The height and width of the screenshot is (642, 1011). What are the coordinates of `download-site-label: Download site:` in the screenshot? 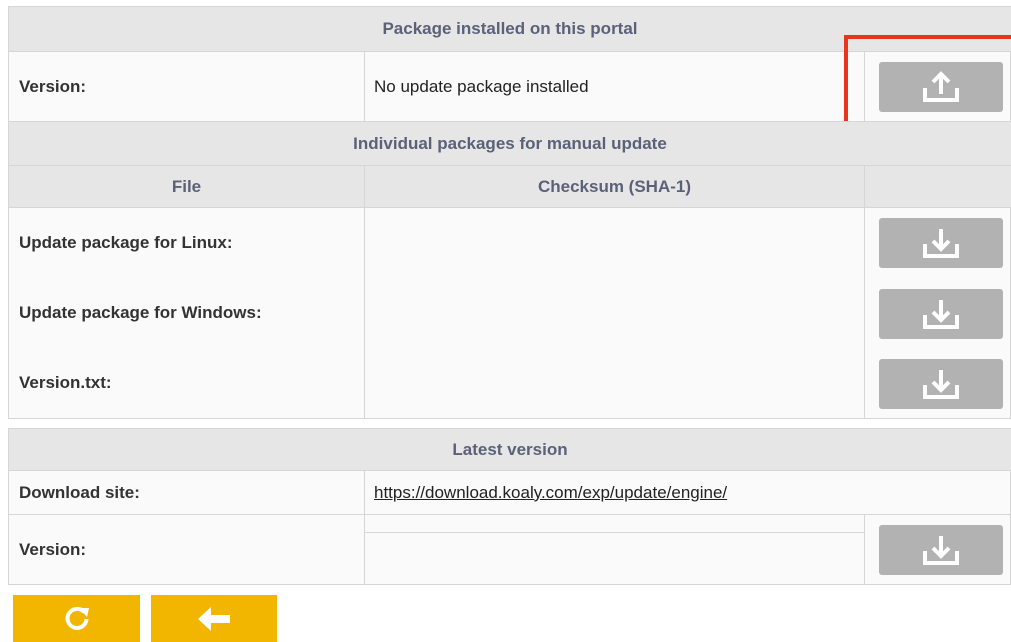 It's located at (79, 492).